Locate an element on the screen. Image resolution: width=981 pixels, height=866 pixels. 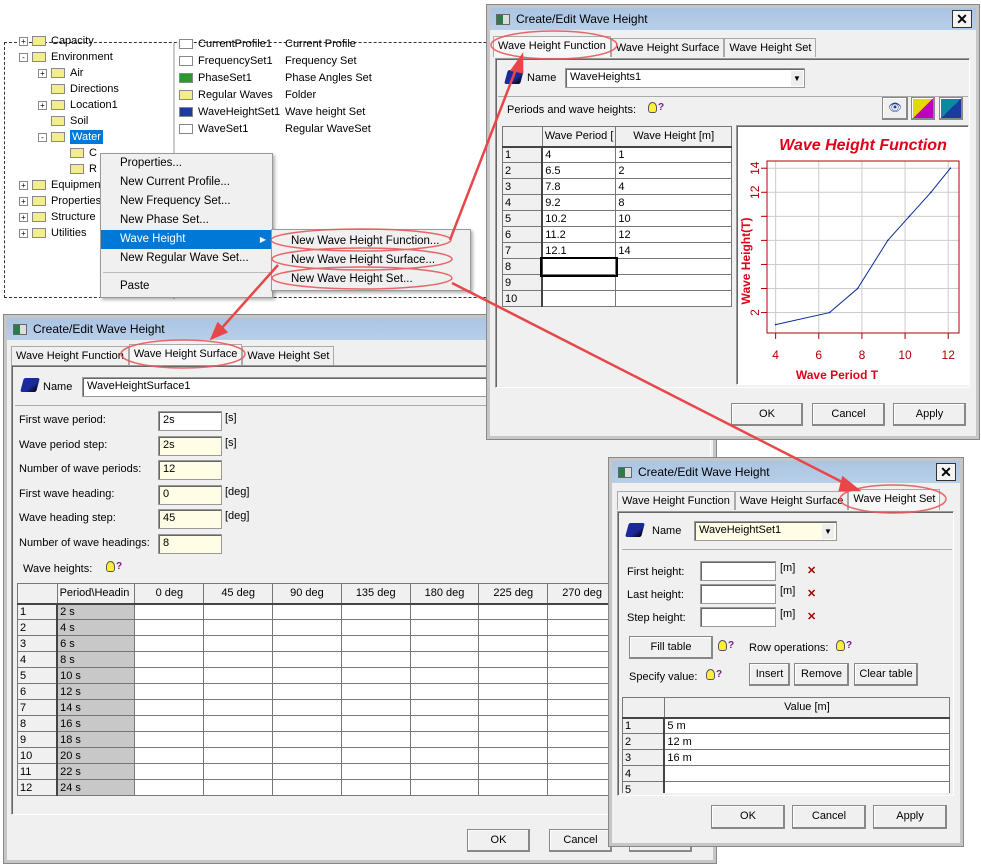
tab-wave-height-set: Wave Height Set is located at coordinates (894, 499).